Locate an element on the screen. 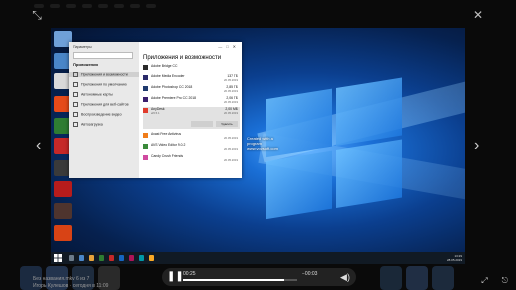  sidebar-item-apps-features: Приложения и возможности is located at coordinates (104, 74).